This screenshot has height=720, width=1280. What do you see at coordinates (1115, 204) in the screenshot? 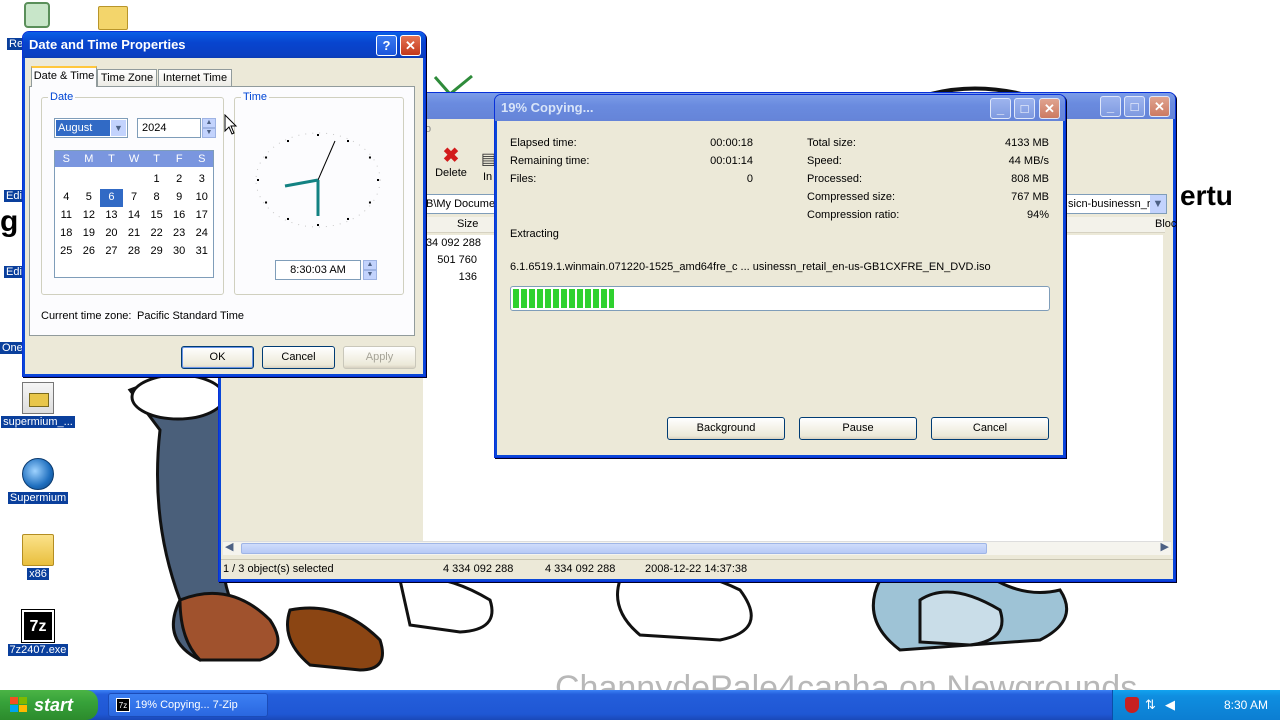
I see `path-dropdown: sicn-businessn_re ▼` at bounding box center [1115, 204].